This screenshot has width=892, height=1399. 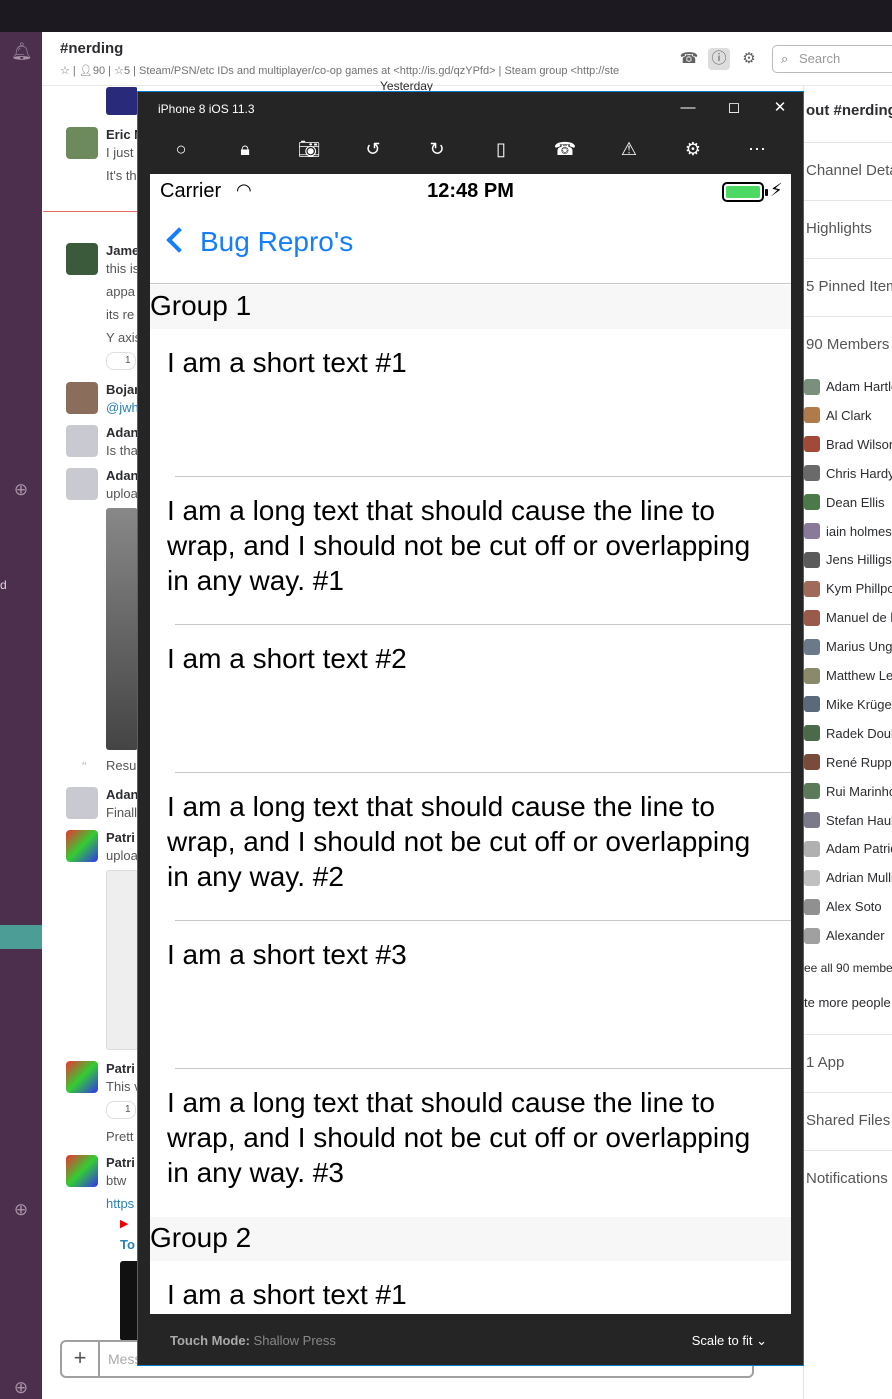 I want to click on member-item: Brad Wilson, so click(x=848, y=444).